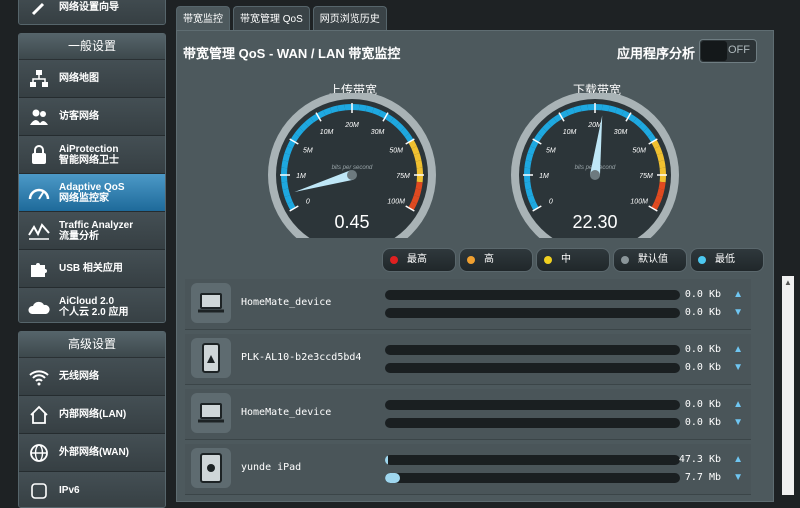 The height and width of the screenshot is (508, 800). What do you see at coordinates (92, 269) in the screenshot?
I see `sidebar-item-usb: USB 相关应用` at bounding box center [92, 269].